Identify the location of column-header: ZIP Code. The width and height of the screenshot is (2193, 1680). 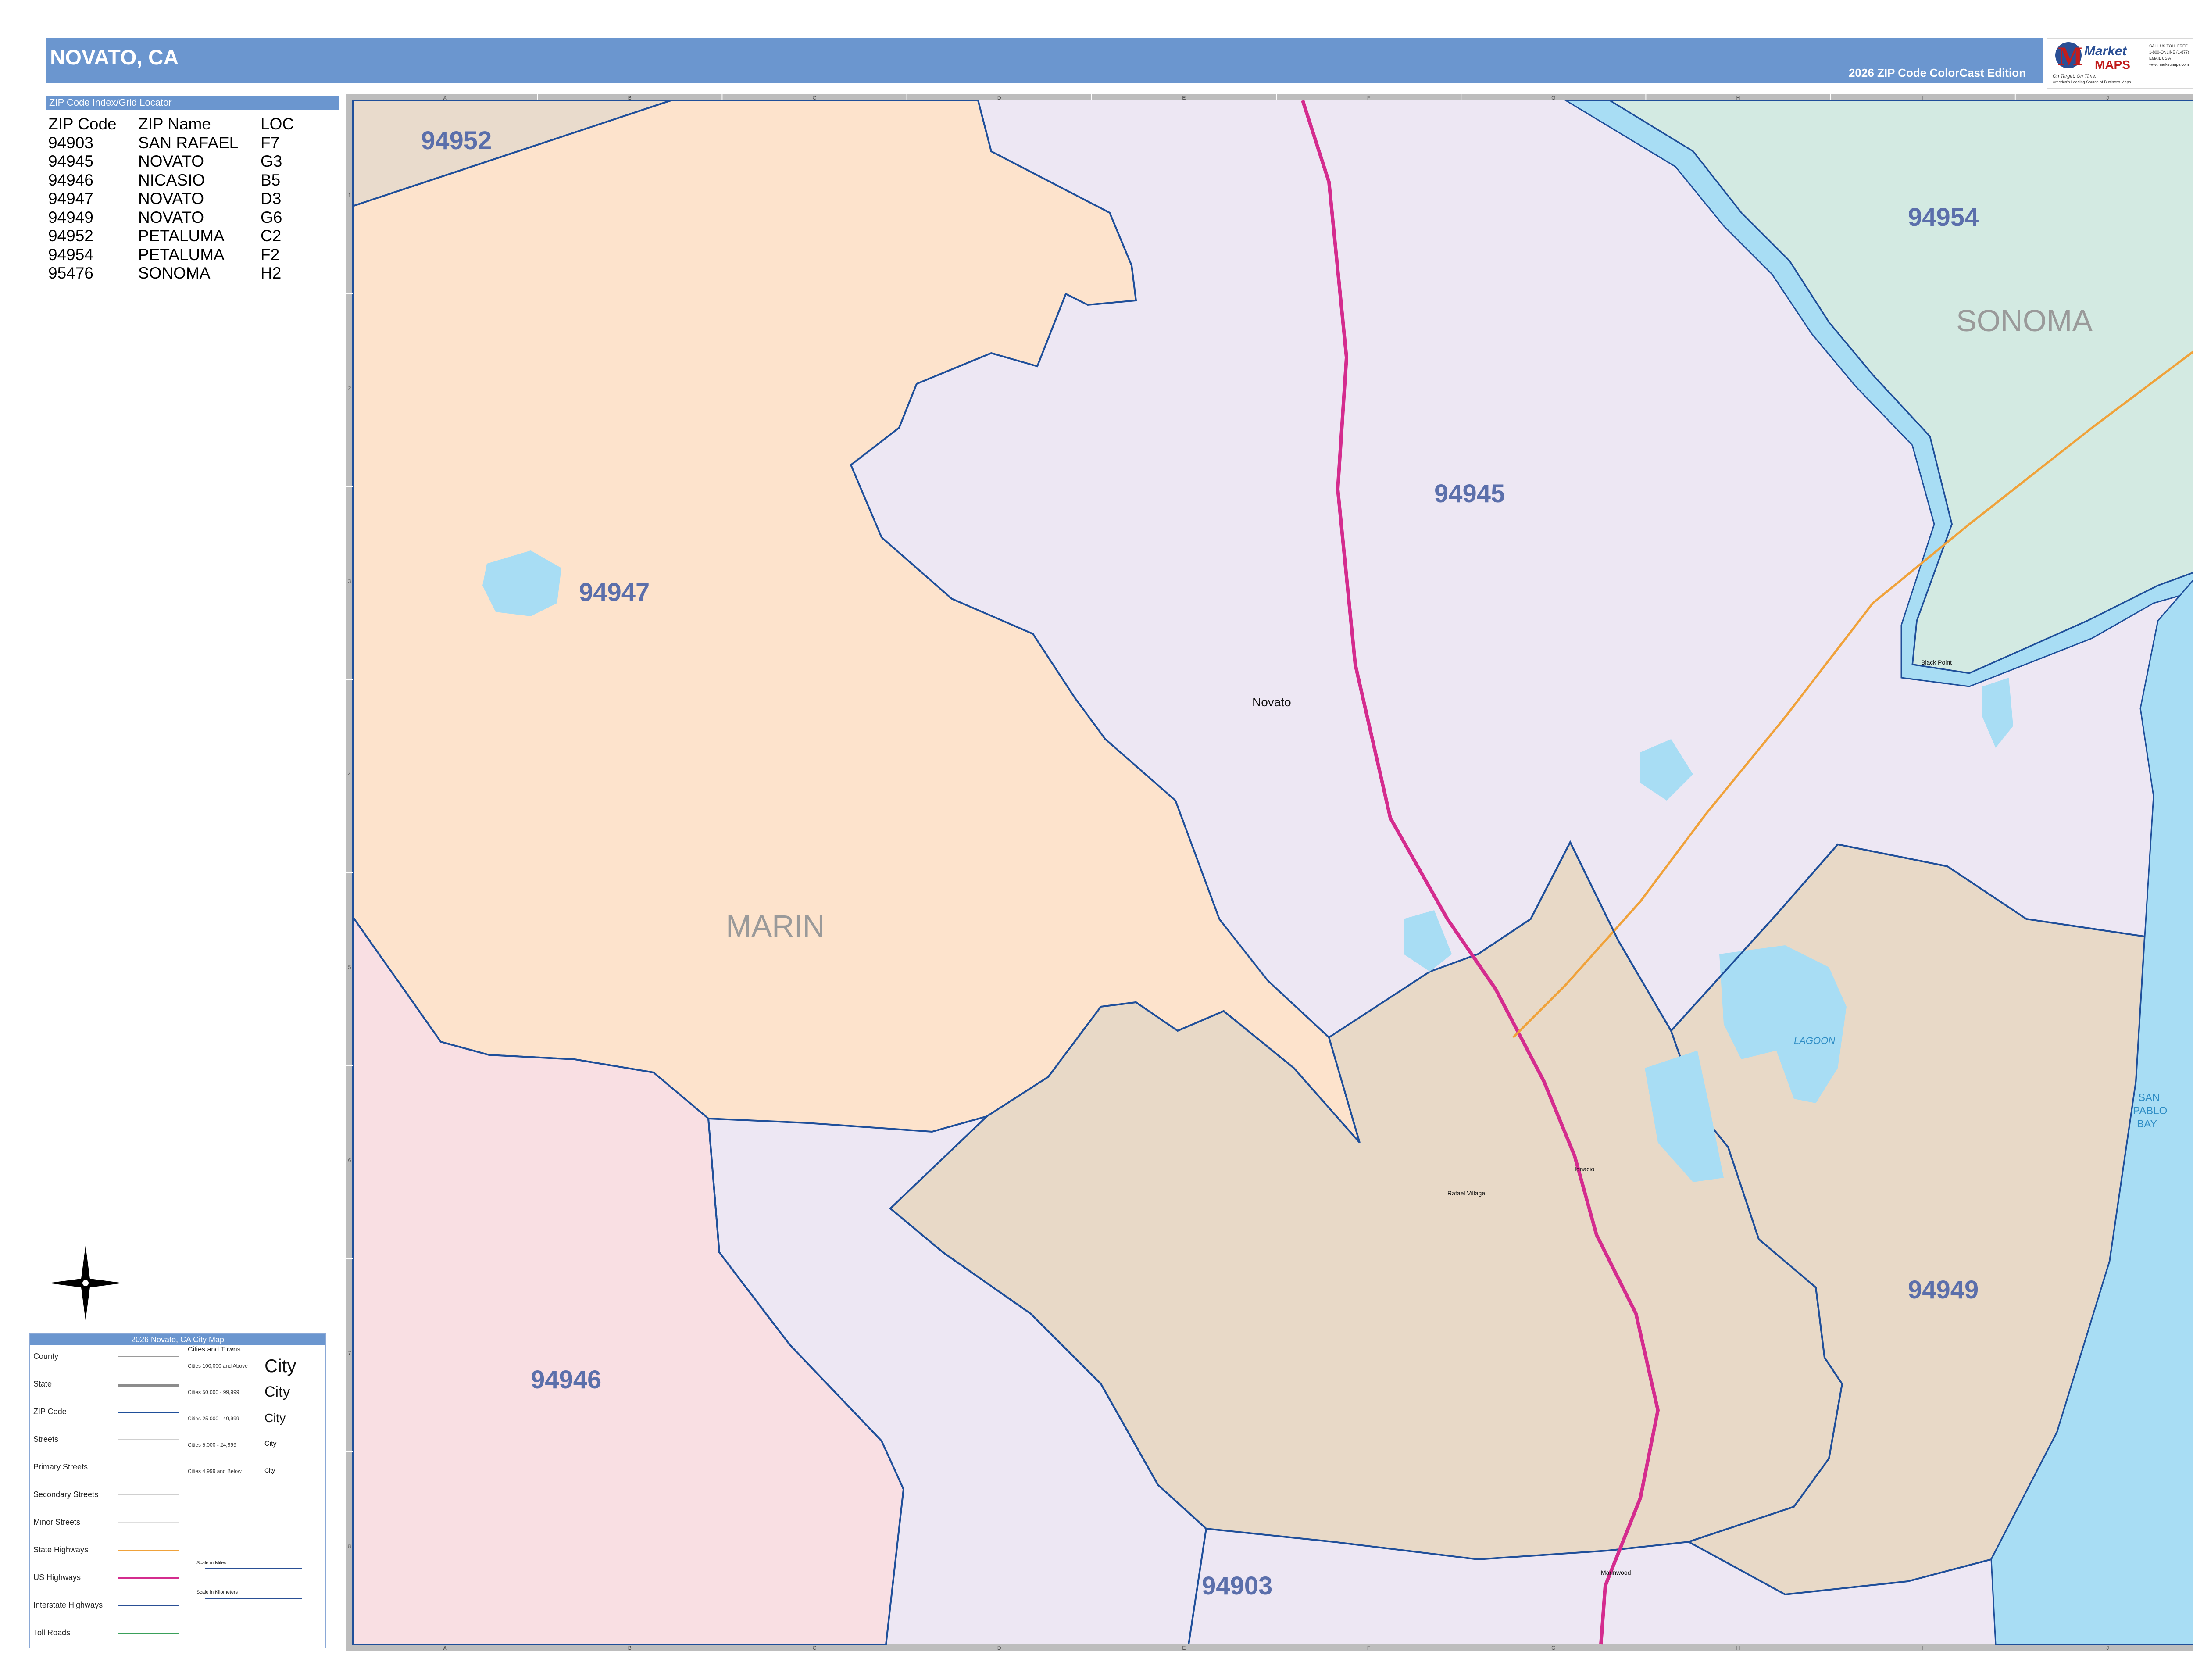
(82, 124).